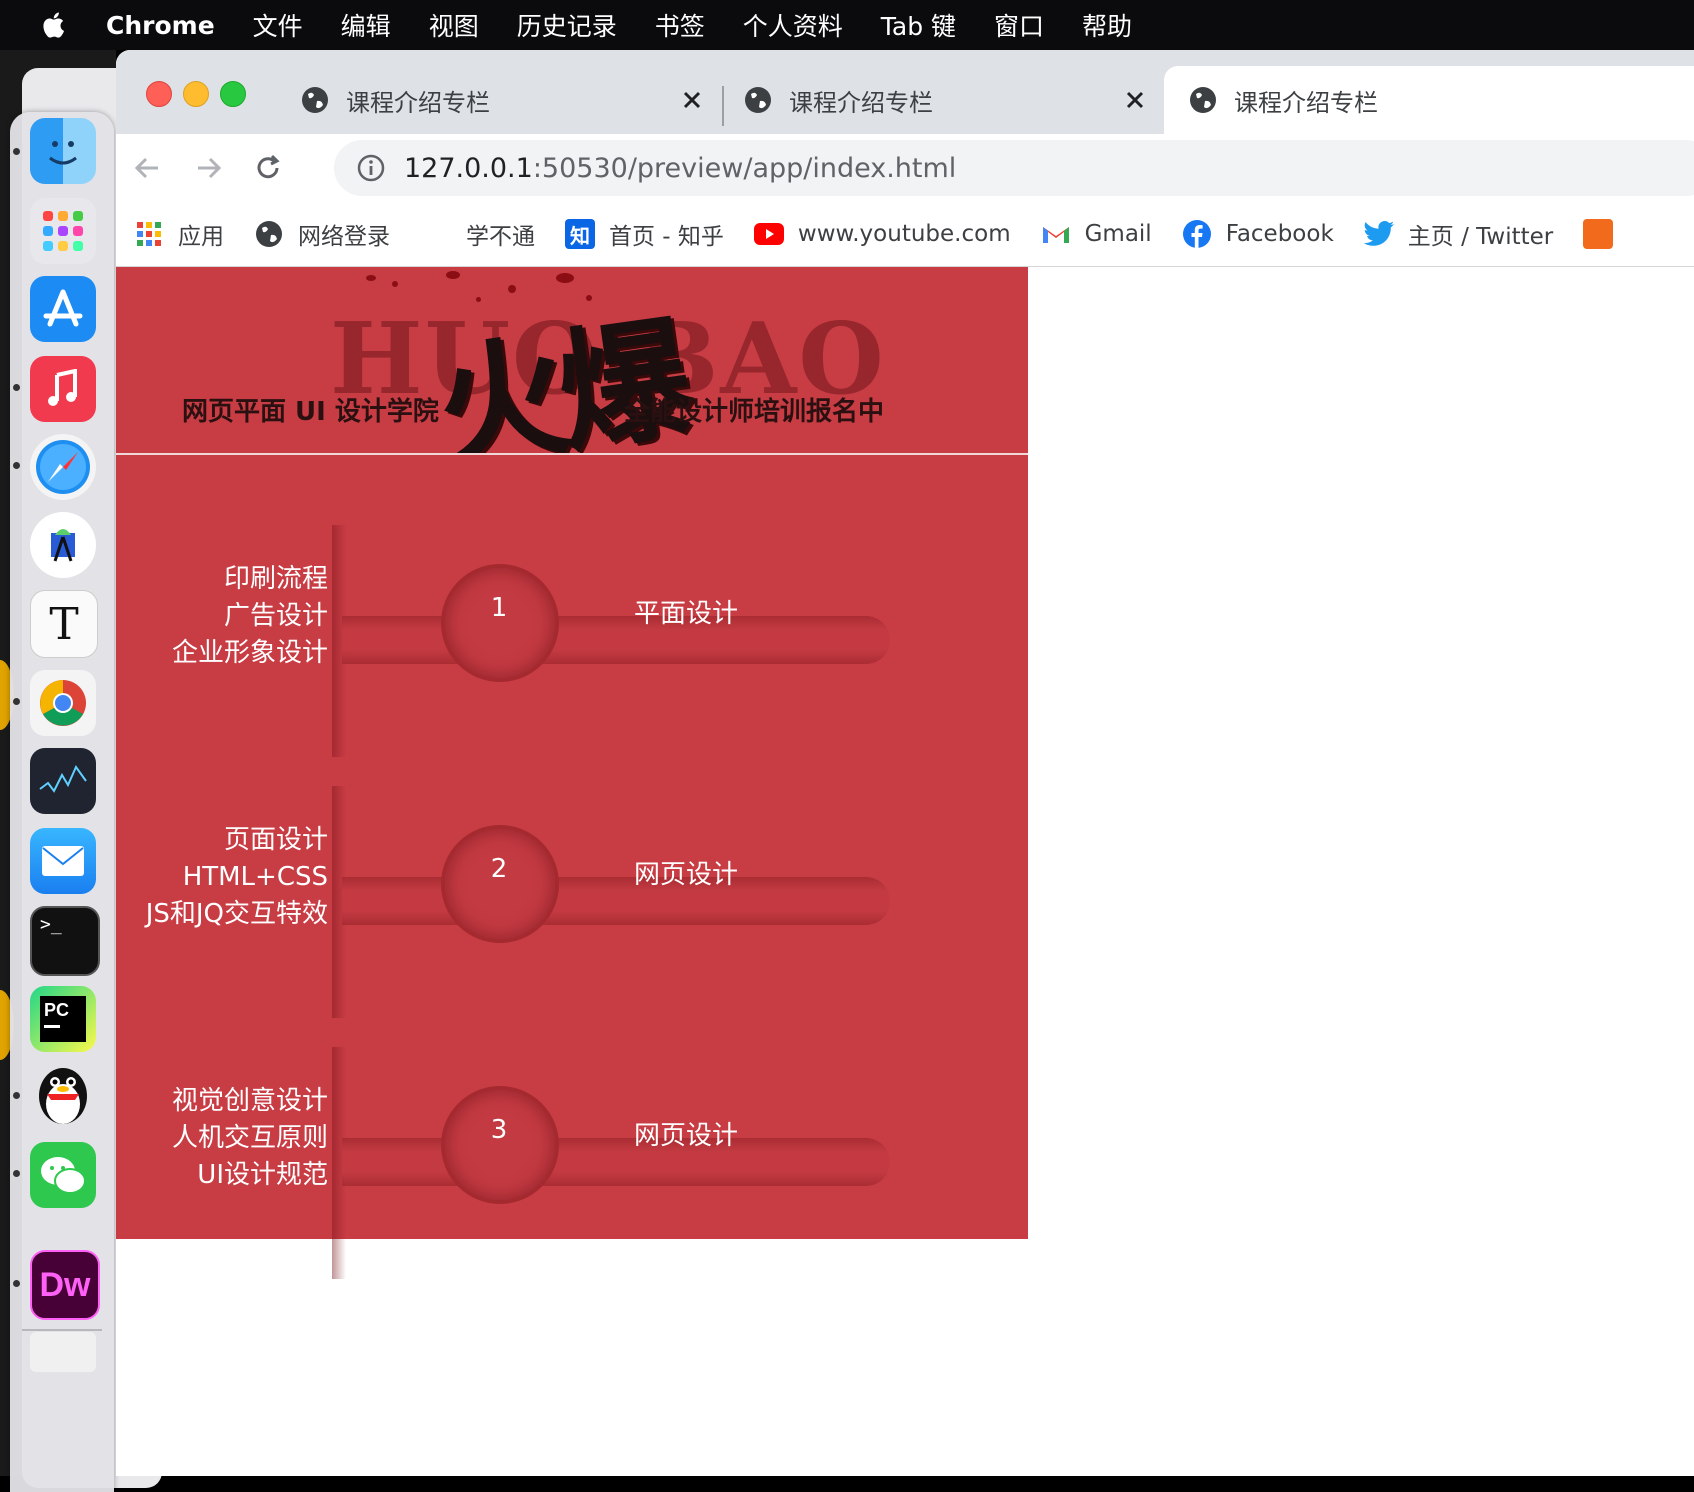 Image resolution: width=1694 pixels, height=1492 pixels. What do you see at coordinates (63, 703) in the screenshot?
I see `chrome-icon` at bounding box center [63, 703].